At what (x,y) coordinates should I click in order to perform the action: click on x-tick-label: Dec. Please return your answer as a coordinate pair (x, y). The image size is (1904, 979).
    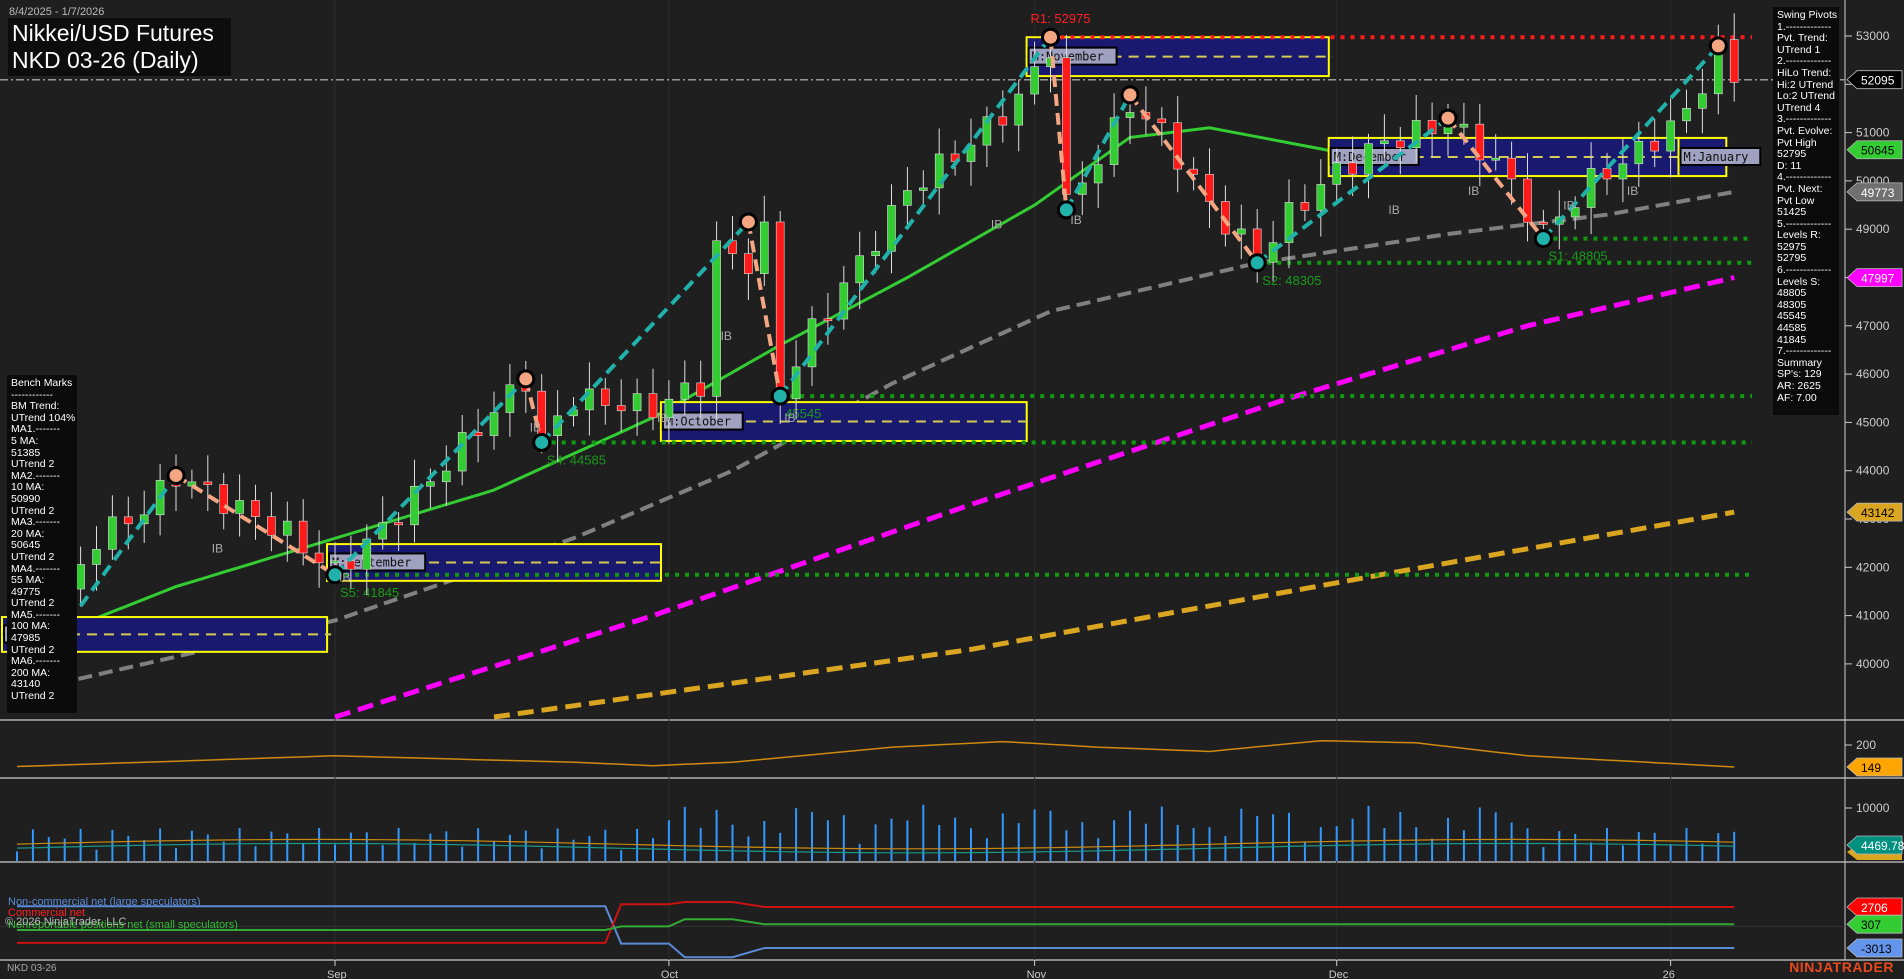
    Looking at the image, I should click on (1339, 974).